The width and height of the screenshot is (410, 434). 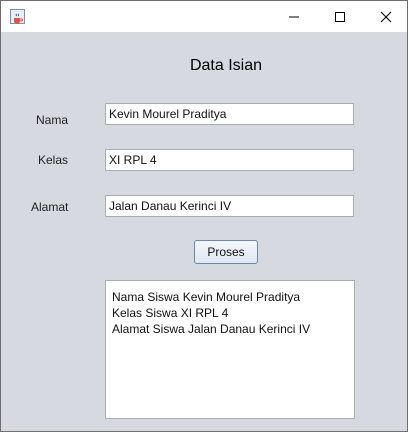 I want to click on output-line: Kelas Siswa XI RPL 4, so click(x=170, y=313).